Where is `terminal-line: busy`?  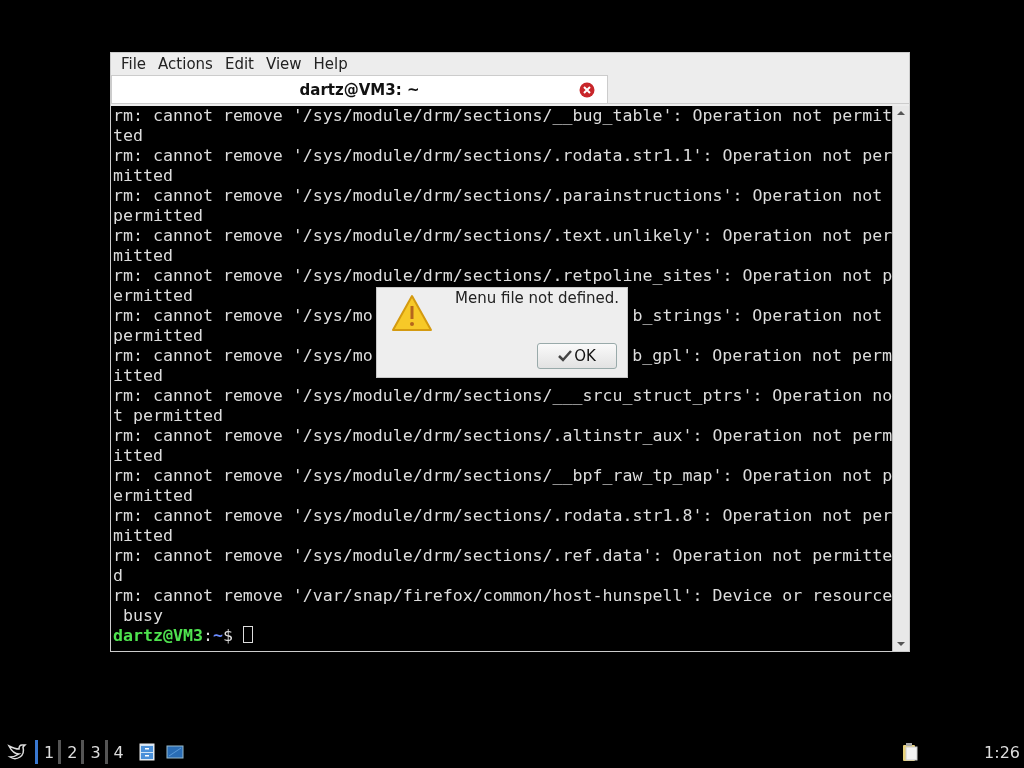 terminal-line: busy is located at coordinates (142, 616).